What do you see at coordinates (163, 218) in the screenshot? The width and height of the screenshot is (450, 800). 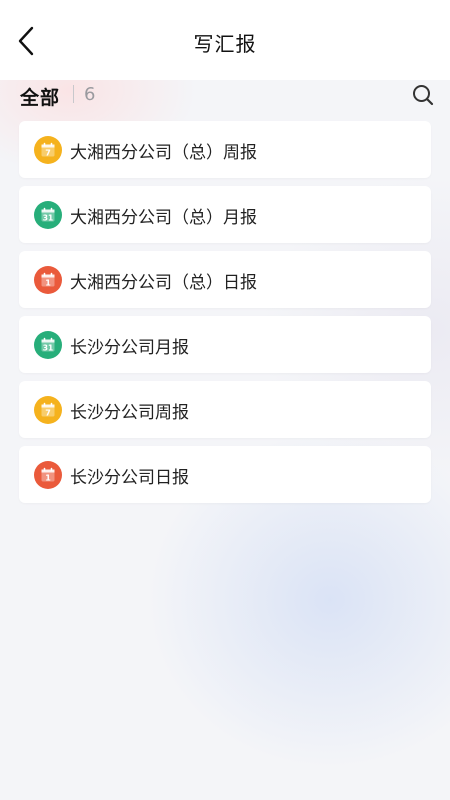 I see `report-item-label: 大湘西分公司（总）月报` at bounding box center [163, 218].